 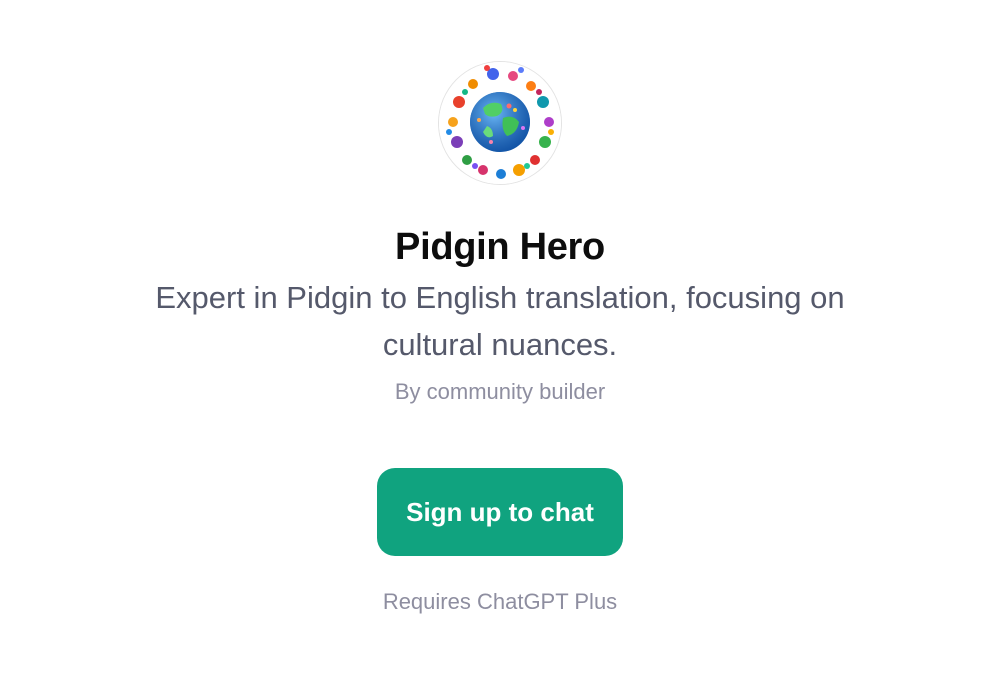 I want to click on gpt-avatar, so click(x=500, y=123).